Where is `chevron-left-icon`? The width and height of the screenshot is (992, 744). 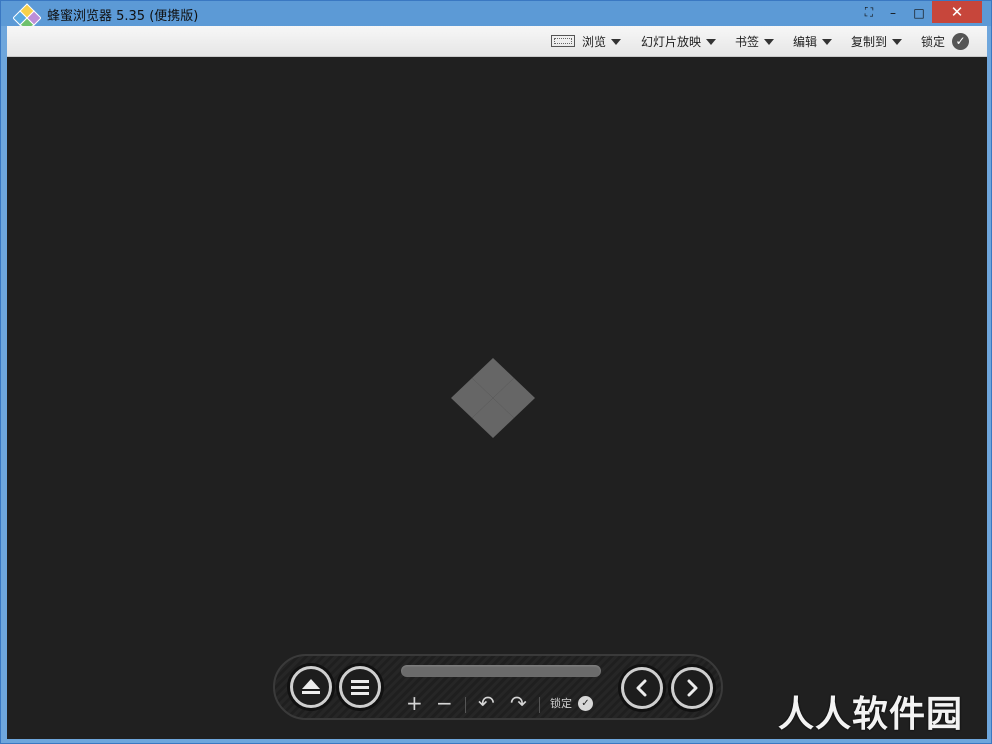 chevron-left-icon is located at coordinates (641, 688).